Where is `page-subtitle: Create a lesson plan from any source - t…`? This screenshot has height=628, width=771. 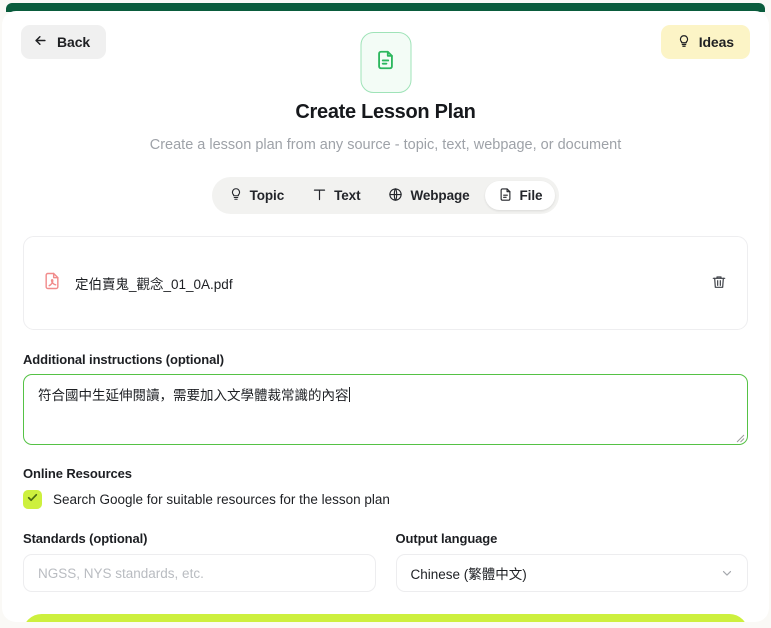
page-subtitle: Create a lesson plan from any source - t… is located at coordinates (385, 145).